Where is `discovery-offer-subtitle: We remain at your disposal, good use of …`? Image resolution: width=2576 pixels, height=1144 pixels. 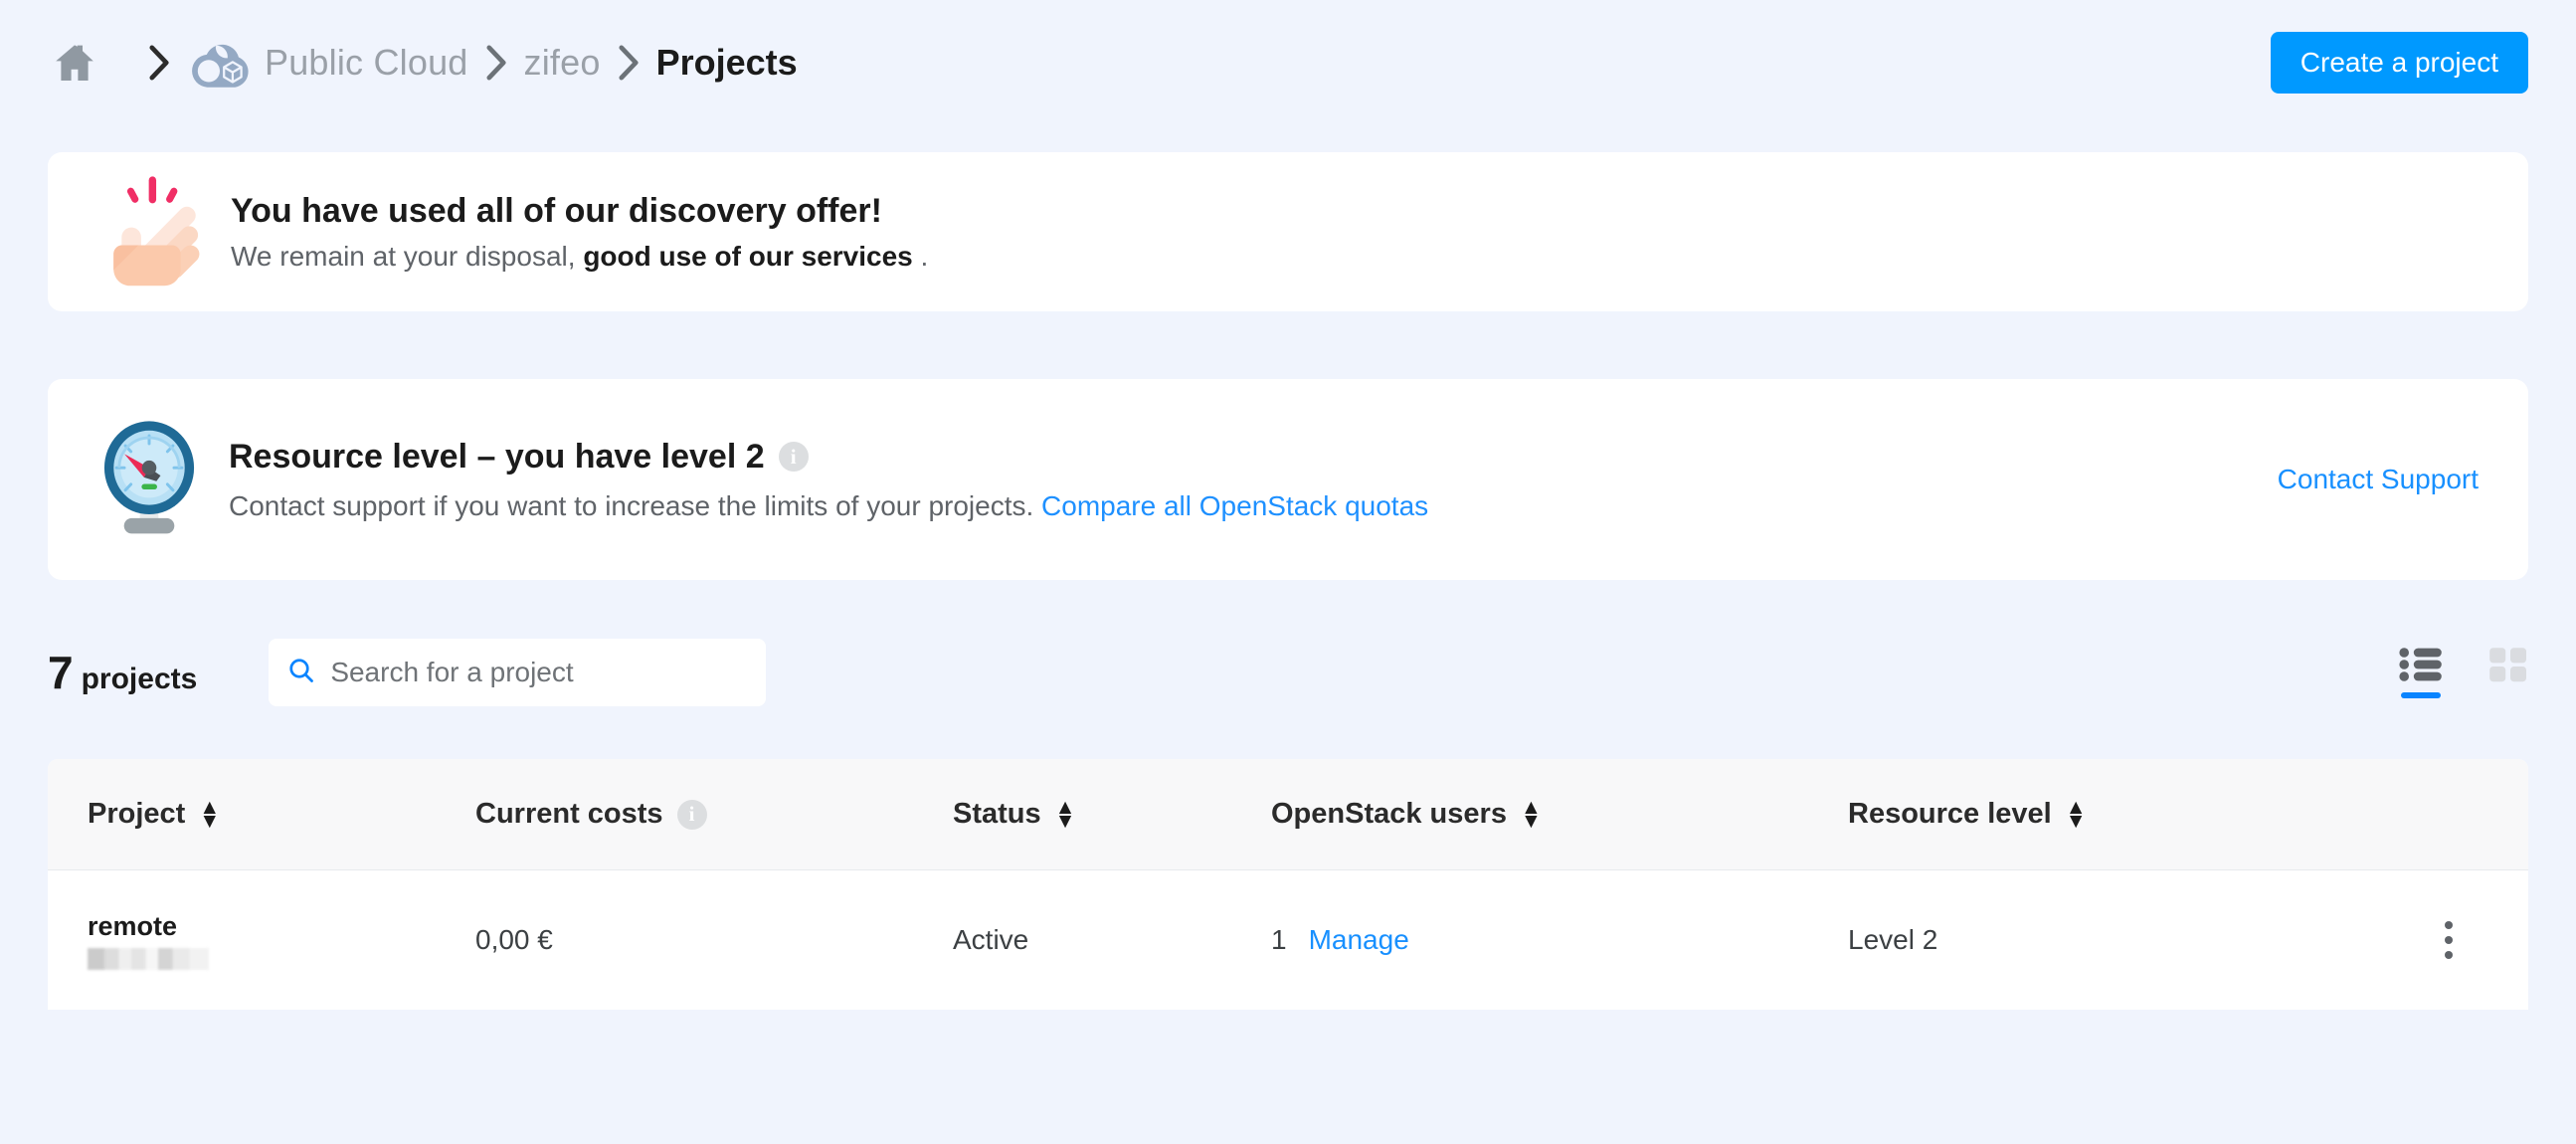 discovery-offer-subtitle: We remain at your disposal, good use of … is located at coordinates (579, 257).